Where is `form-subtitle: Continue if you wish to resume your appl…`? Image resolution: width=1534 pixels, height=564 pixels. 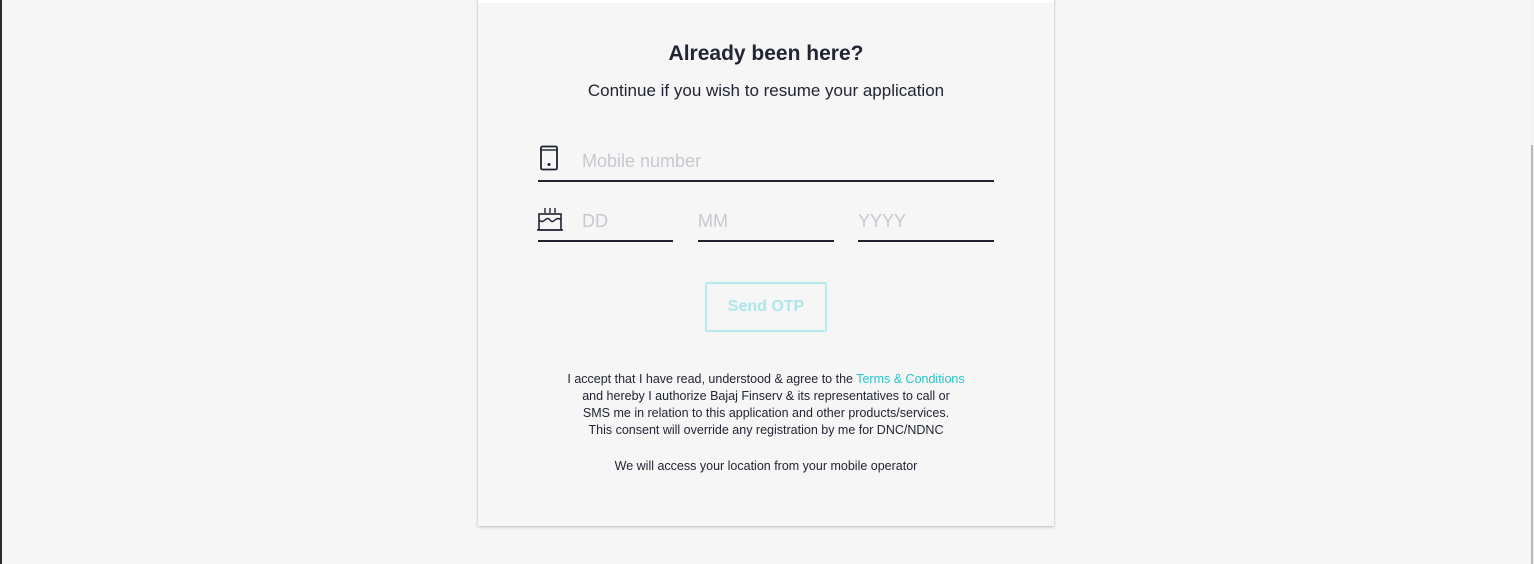
form-subtitle: Continue if you wish to resume your appl… is located at coordinates (766, 90).